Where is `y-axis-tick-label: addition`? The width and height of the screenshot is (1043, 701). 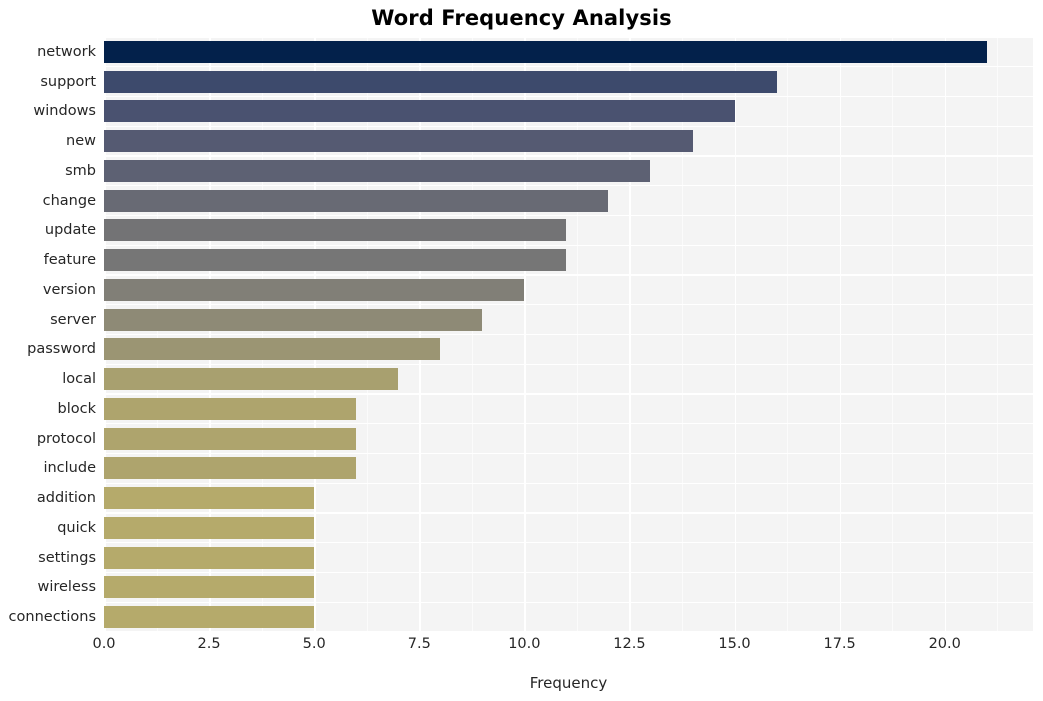 y-axis-tick-label: addition is located at coordinates (66, 498).